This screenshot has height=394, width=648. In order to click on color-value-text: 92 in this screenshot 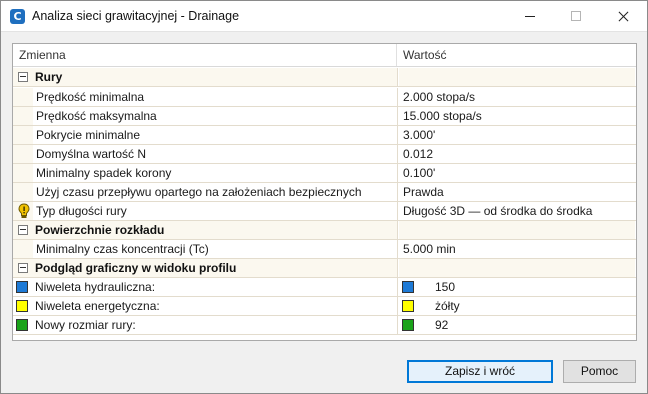, I will do `click(442, 325)`.